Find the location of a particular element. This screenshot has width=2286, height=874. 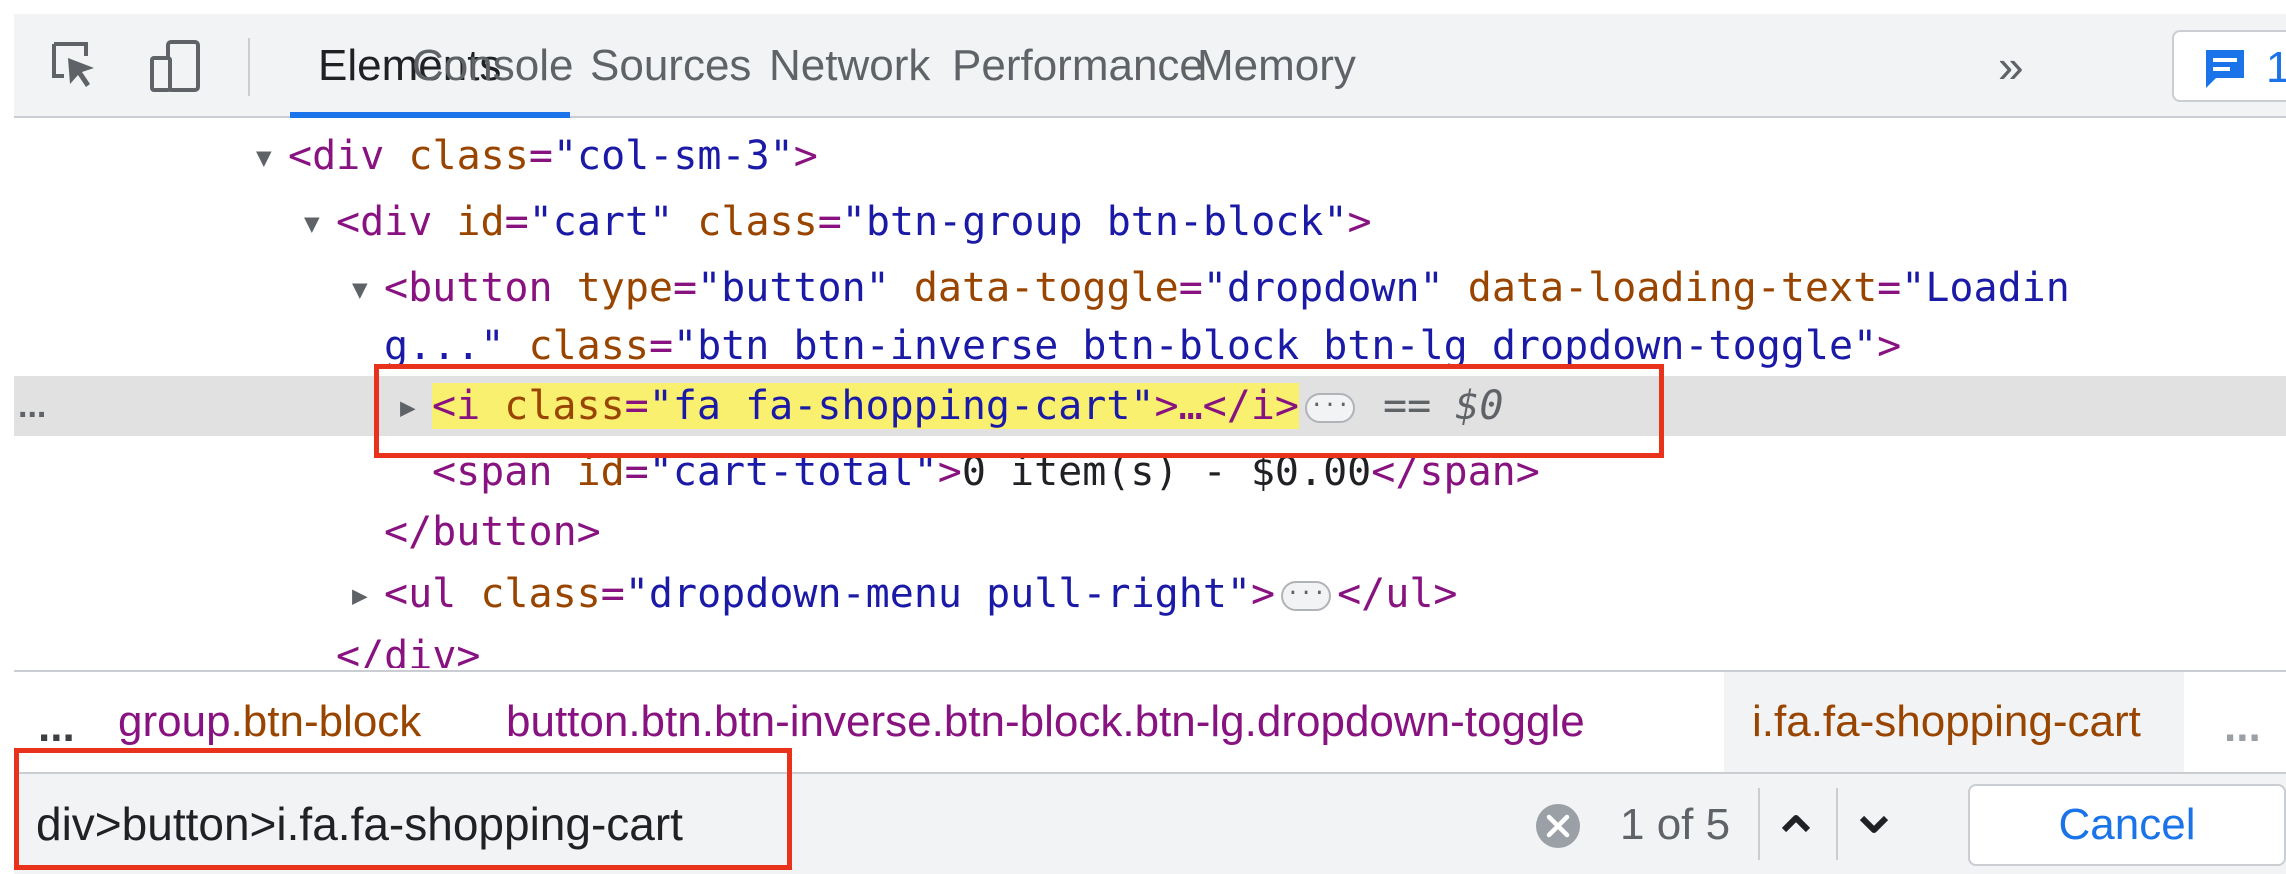

tree-node-div-close: </div> is located at coordinates (1150, 647).